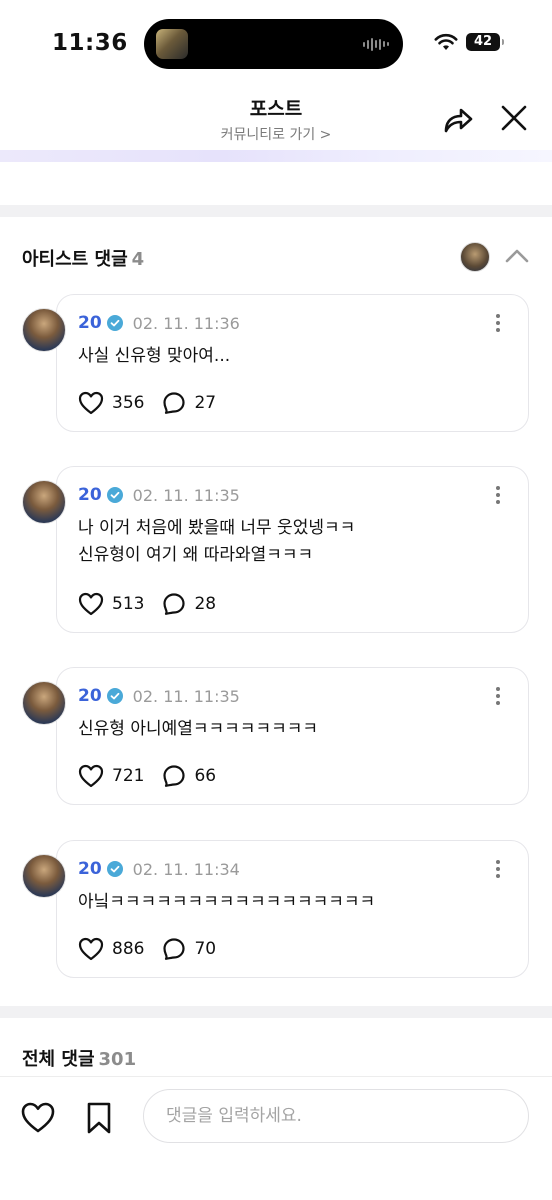 The height and width of the screenshot is (1200, 552). What do you see at coordinates (514, 119) in the screenshot?
I see `close-icon` at bounding box center [514, 119].